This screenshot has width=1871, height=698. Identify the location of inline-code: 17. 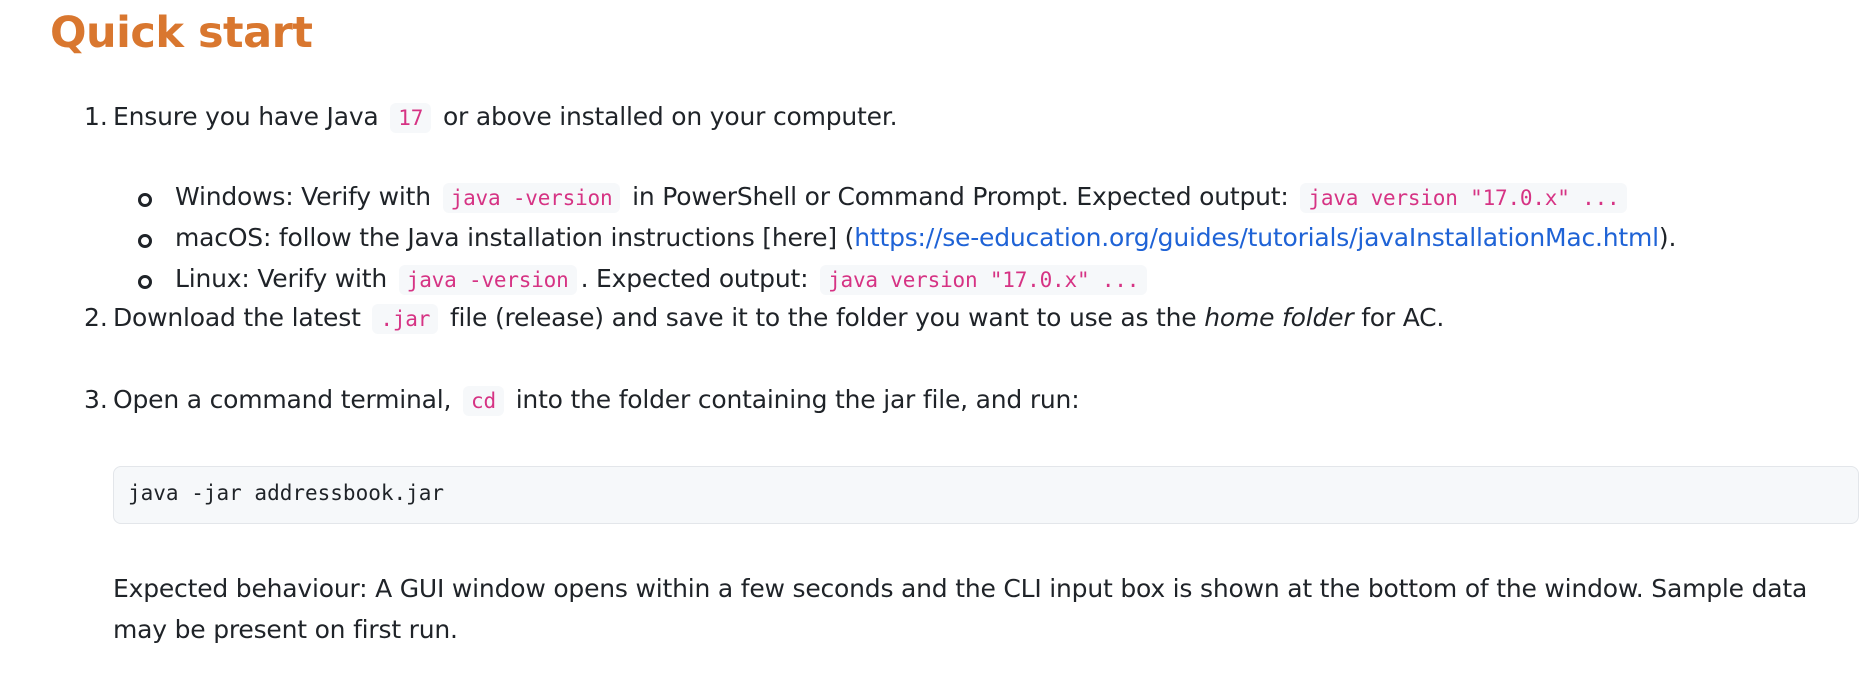
(411, 118).